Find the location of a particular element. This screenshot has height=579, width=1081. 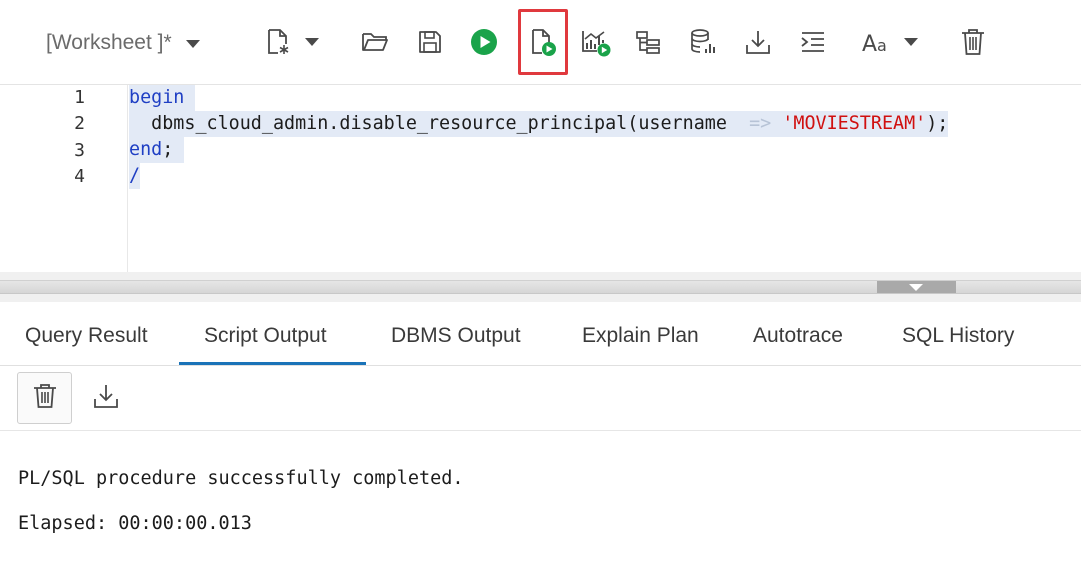

svg-text: A is located at coordinates (869, 43).